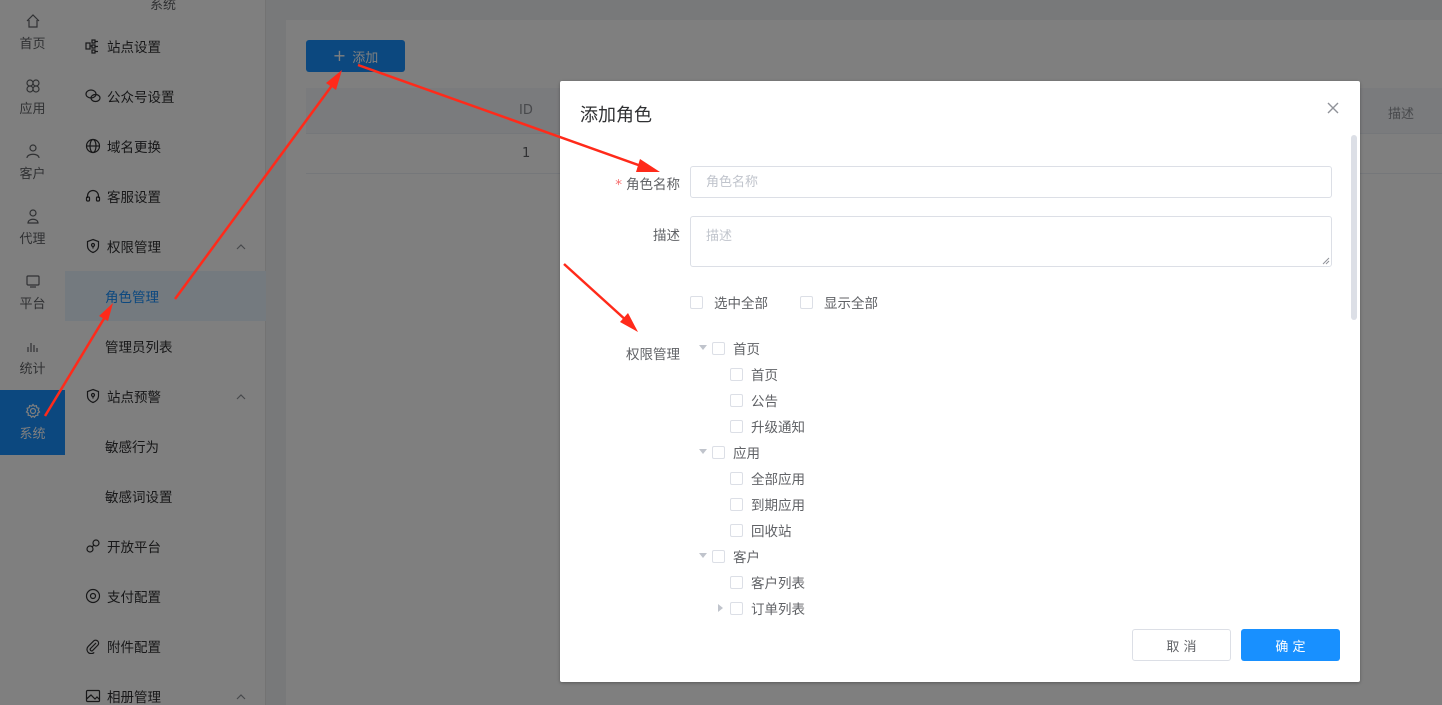  What do you see at coordinates (1333, 108) in the screenshot?
I see `close-icon` at bounding box center [1333, 108].